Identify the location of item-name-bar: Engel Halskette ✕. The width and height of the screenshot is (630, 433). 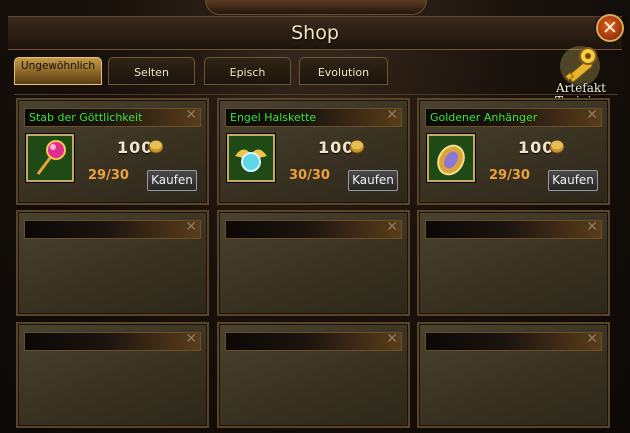
(313, 117).